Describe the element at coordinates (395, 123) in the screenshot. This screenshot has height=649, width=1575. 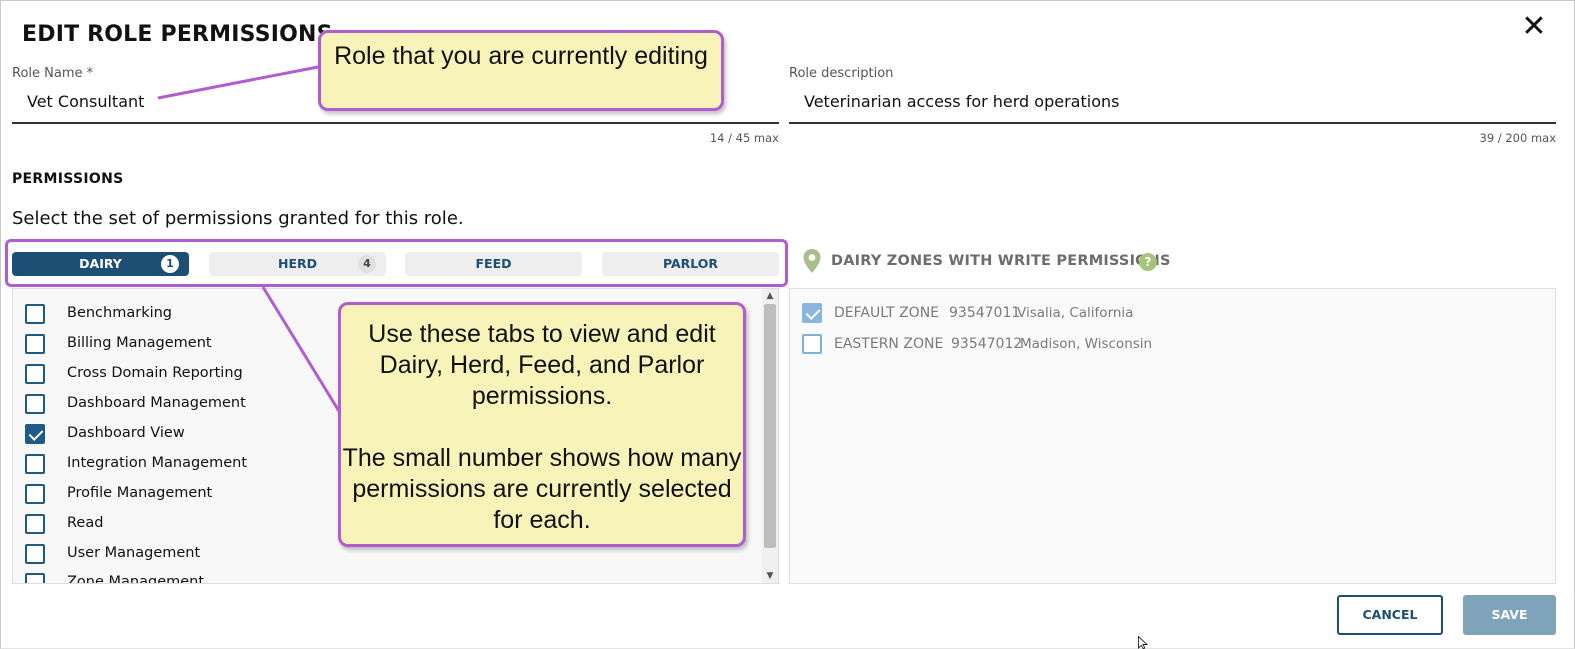
I see `role-name-underline` at that location.